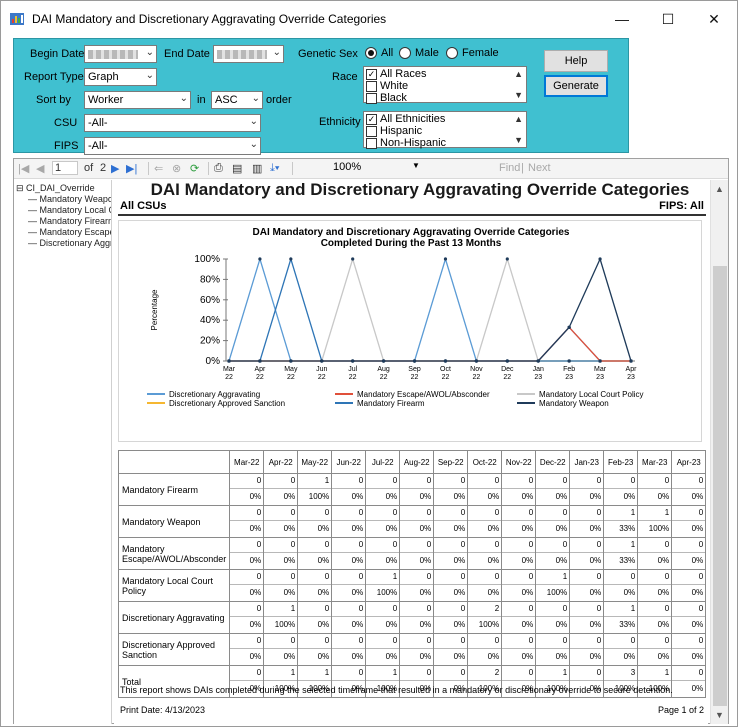 This screenshot has height=727, width=738. I want to click on end-date-picker: ⌄, so click(248, 54).